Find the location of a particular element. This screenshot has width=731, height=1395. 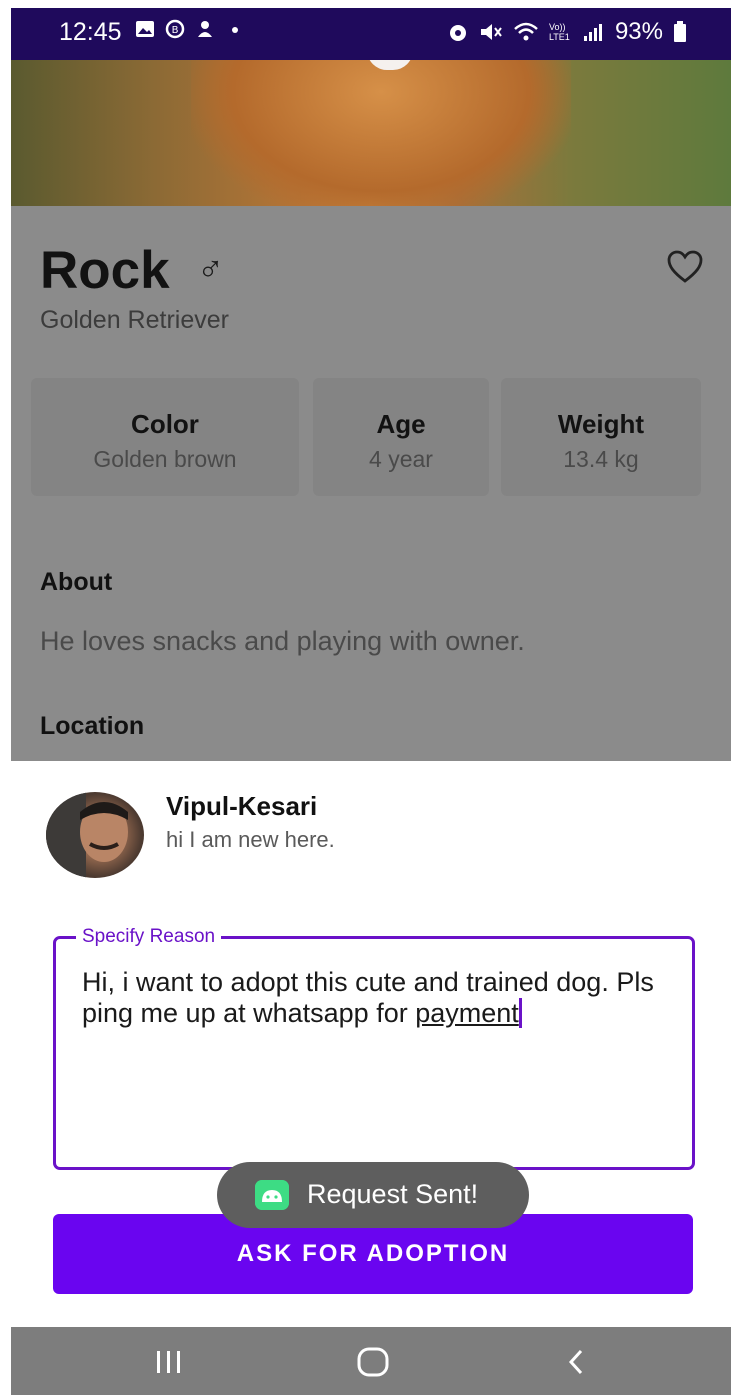

wifi-icon is located at coordinates (526, 31).